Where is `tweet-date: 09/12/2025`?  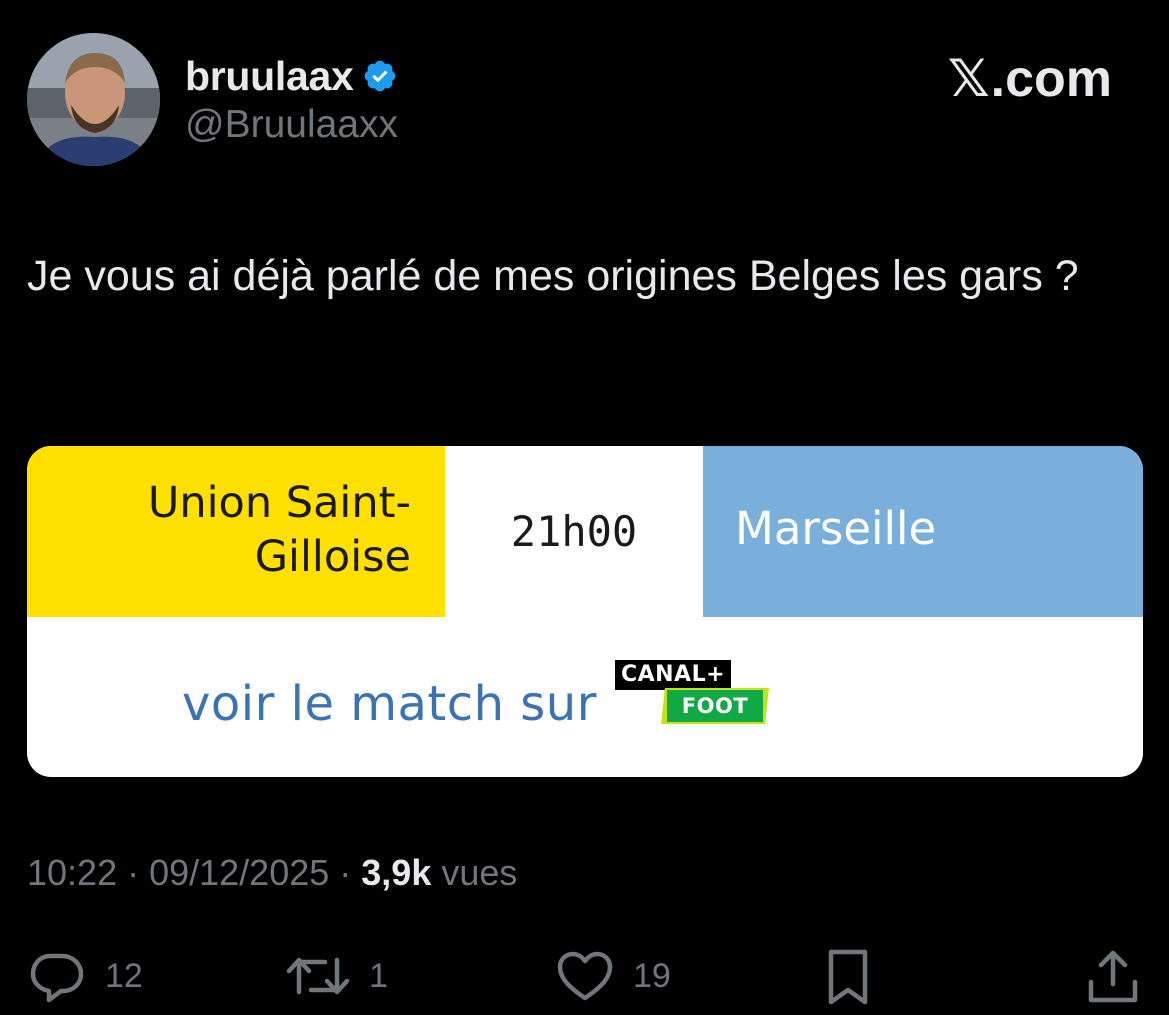
tweet-date: 09/12/2025 is located at coordinates (239, 873).